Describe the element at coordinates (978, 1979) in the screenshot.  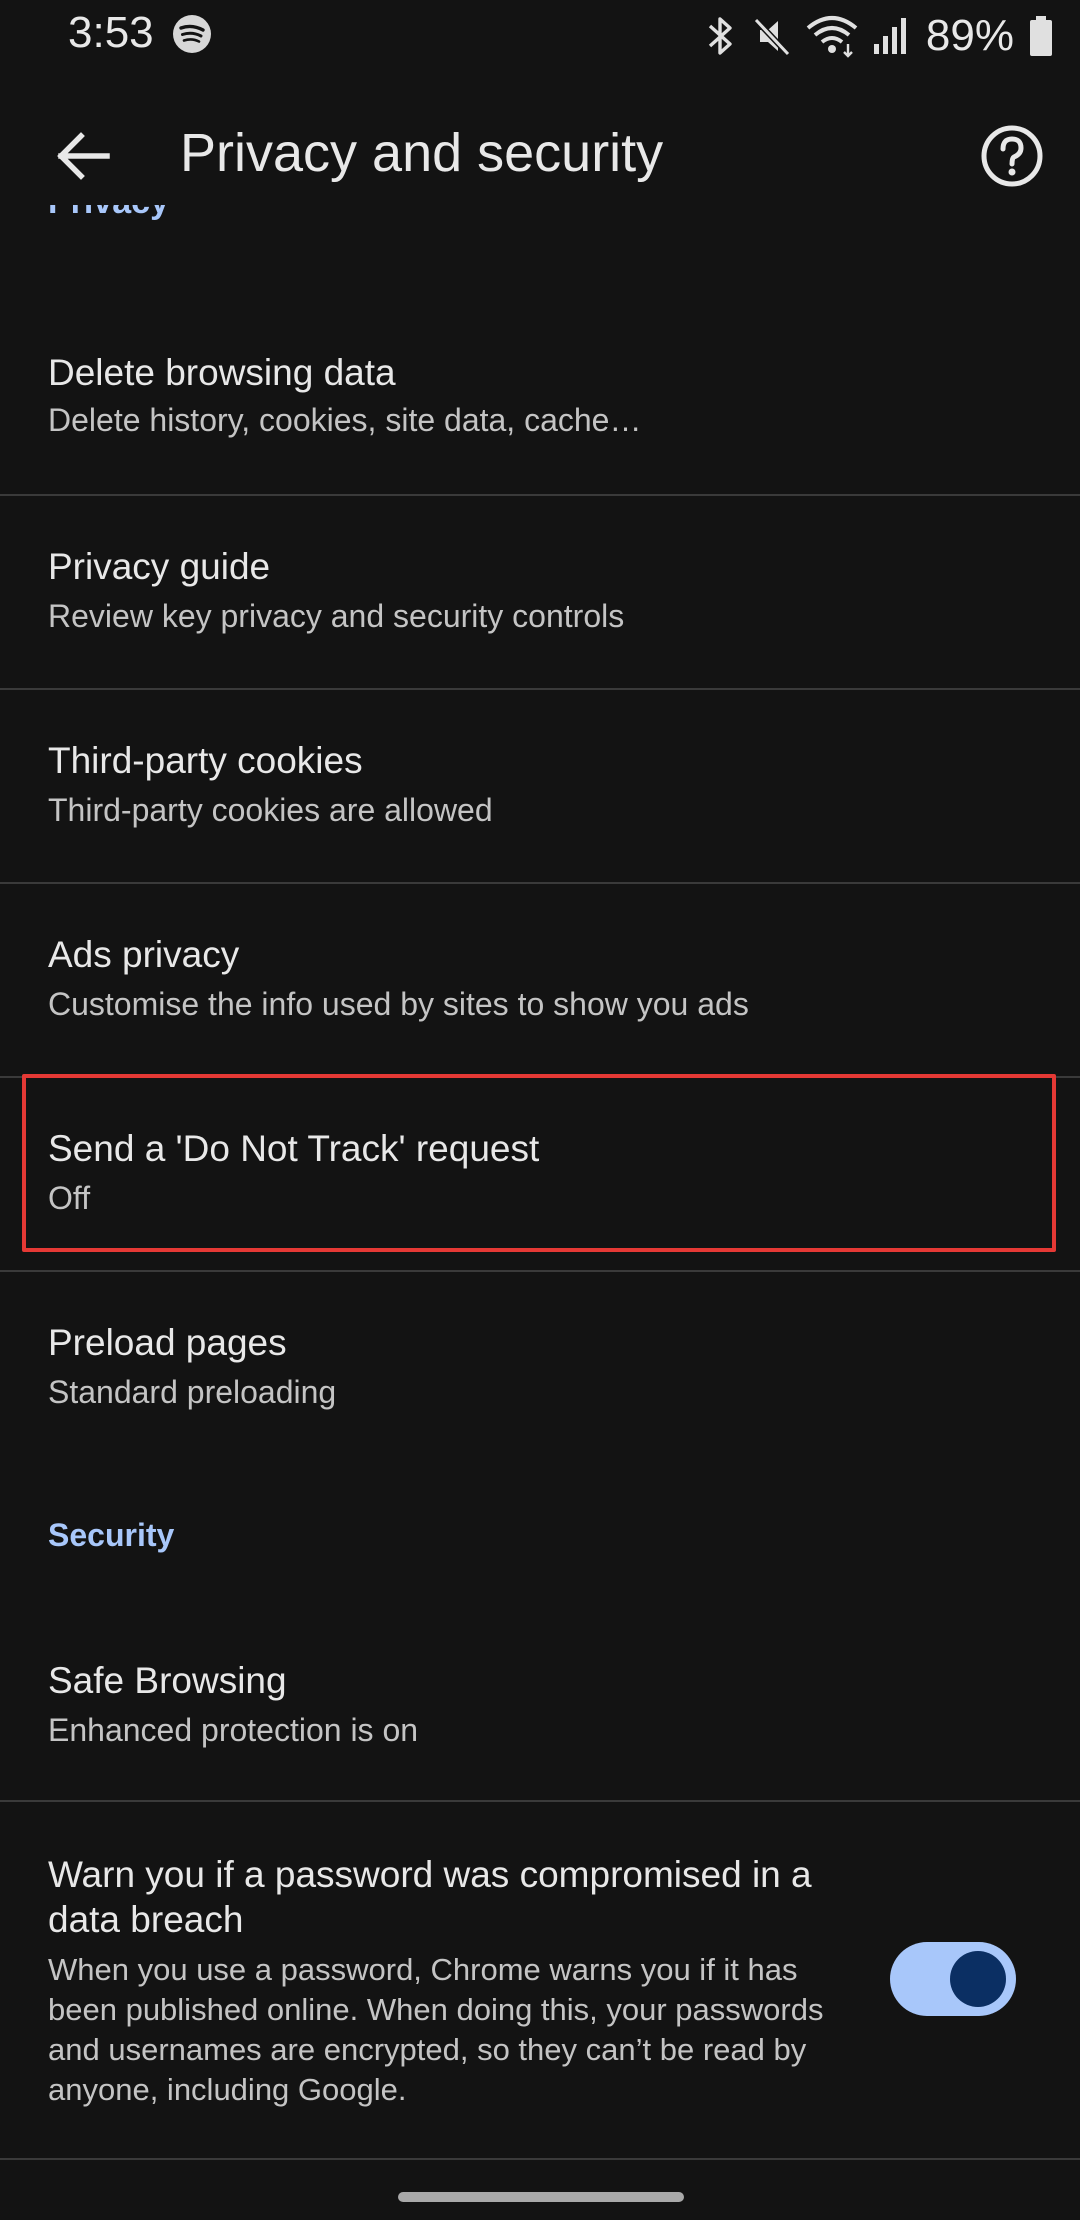
I see `toggle-knob` at that location.